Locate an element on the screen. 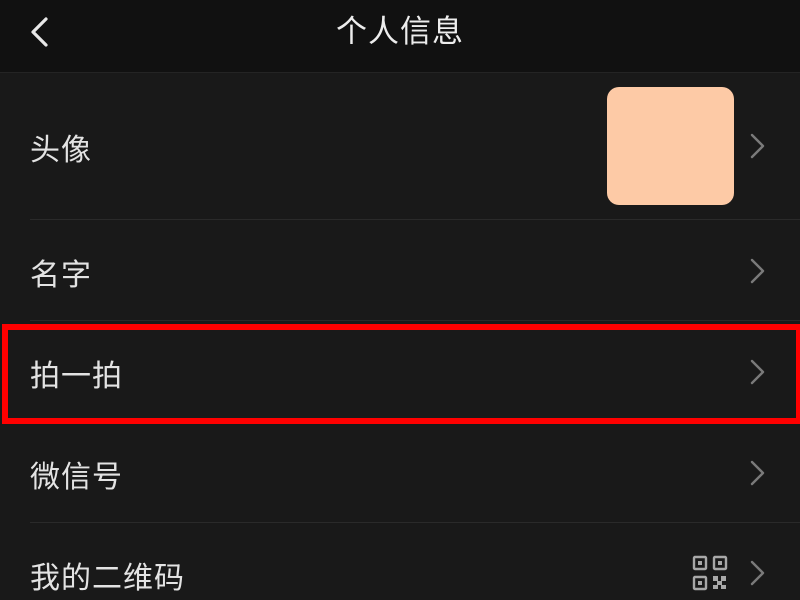 This screenshot has width=800, height=600. navigation-bar: 个人信息 is located at coordinates (400, 36).